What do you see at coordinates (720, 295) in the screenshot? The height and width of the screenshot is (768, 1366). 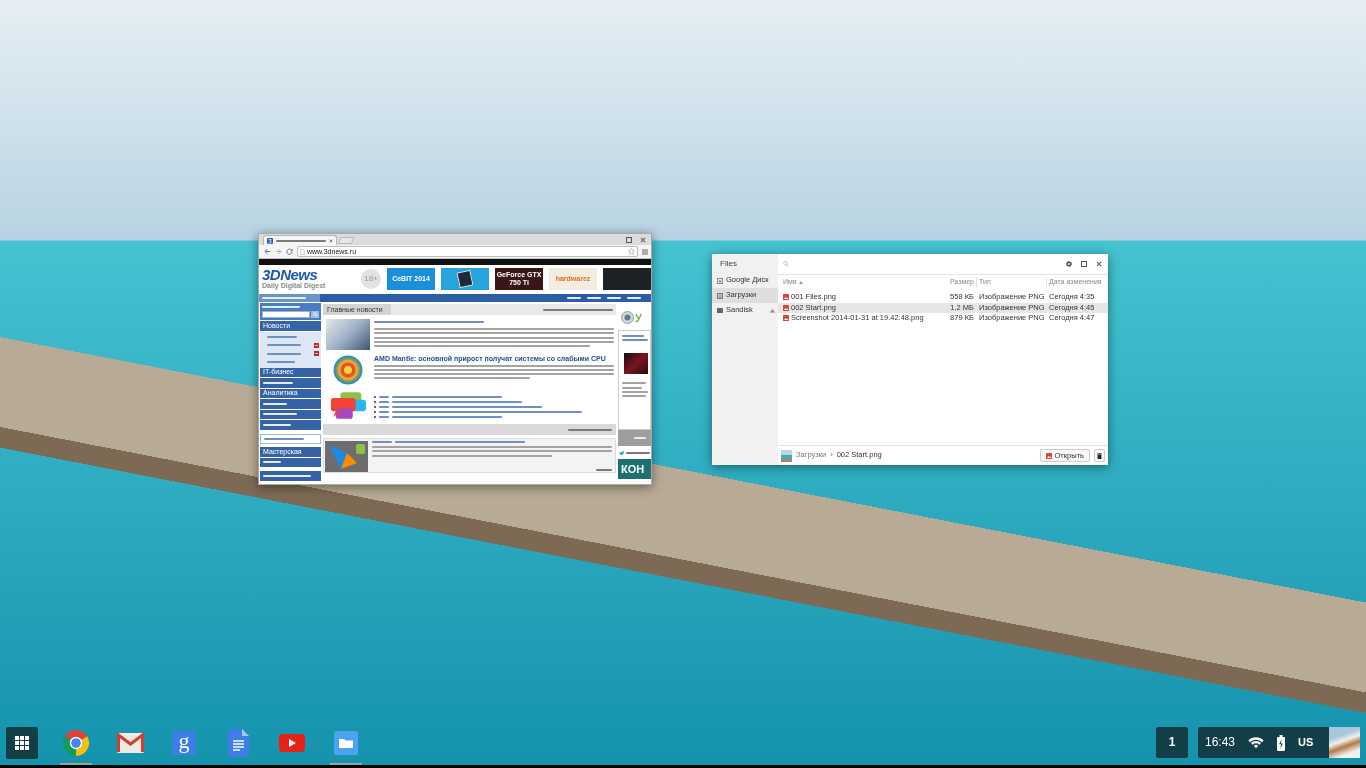 I see `list-icon` at bounding box center [720, 295].